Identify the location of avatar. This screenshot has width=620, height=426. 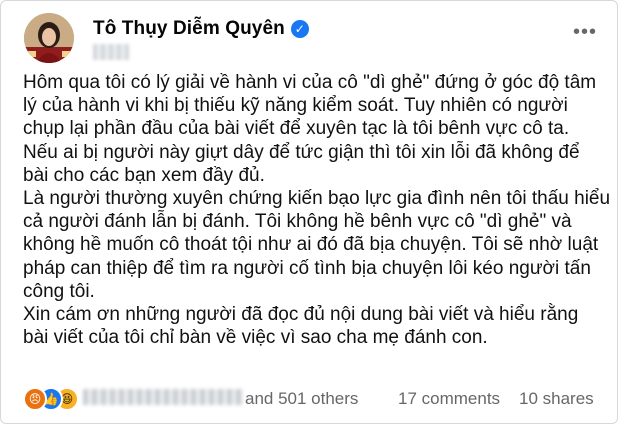
(49, 38).